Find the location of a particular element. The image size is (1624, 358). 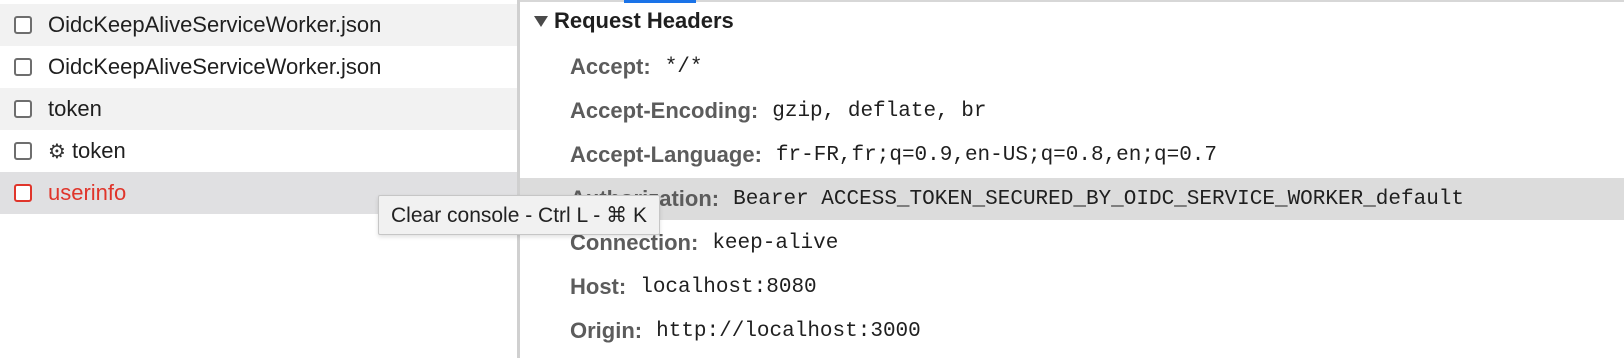

header-value: fr-FR,fr;q=0.9,en-US;q=0.8,en;q=0.7 is located at coordinates (996, 155).